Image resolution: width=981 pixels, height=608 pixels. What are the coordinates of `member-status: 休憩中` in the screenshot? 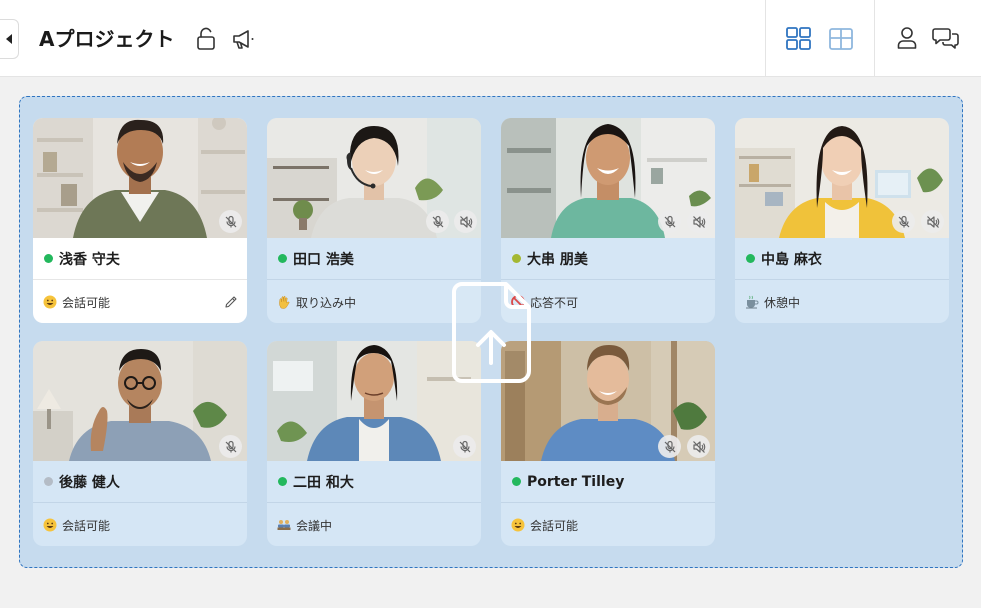 It's located at (782, 302).